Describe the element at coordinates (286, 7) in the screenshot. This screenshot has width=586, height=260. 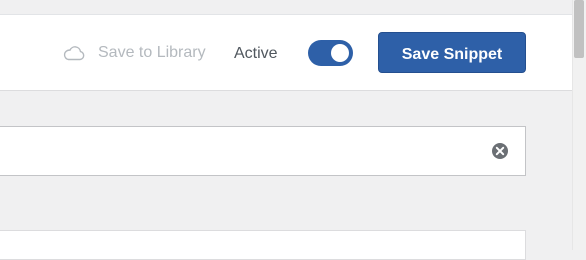
I see `top-strip` at that location.